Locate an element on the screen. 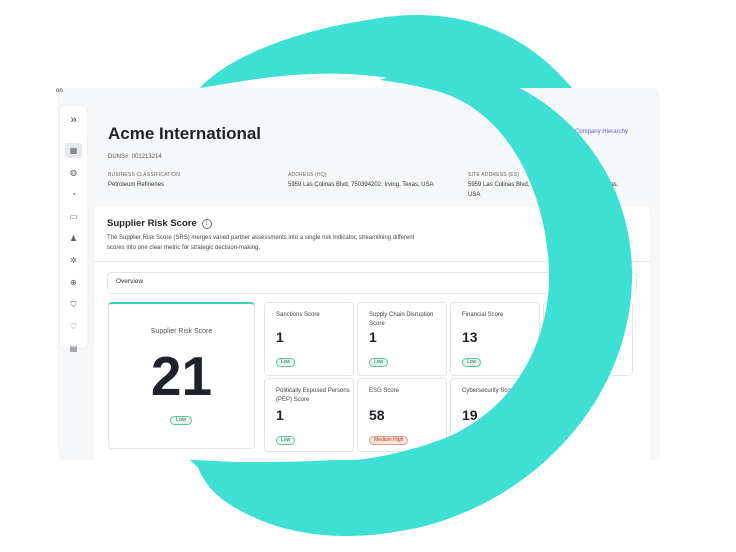  network-icon: ⊕ is located at coordinates (73, 282).